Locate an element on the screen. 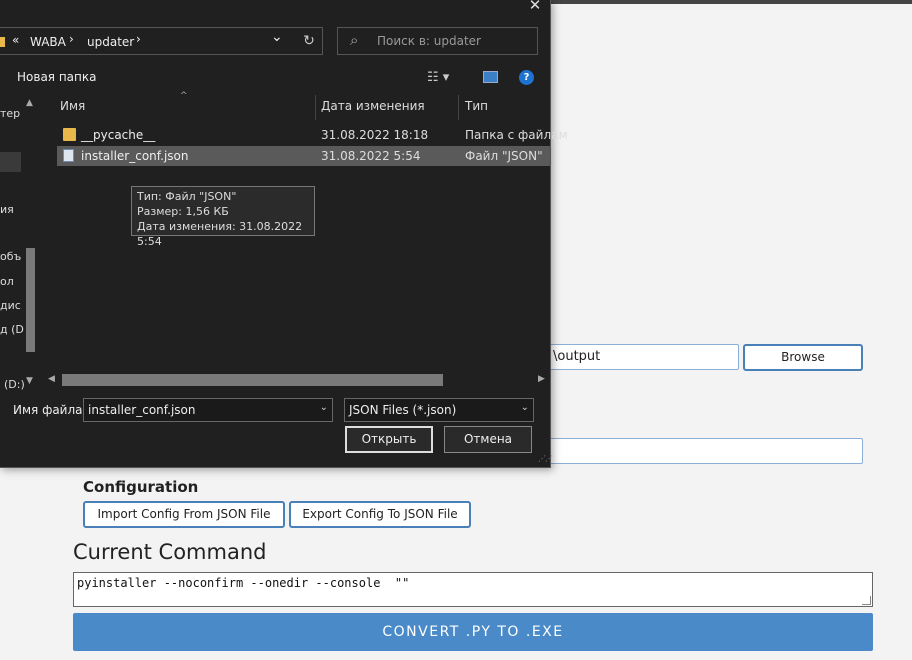 Image resolution: width=912 pixels, height=660 pixels. breadcrumb-overflow-icon: « is located at coordinates (15, 40).